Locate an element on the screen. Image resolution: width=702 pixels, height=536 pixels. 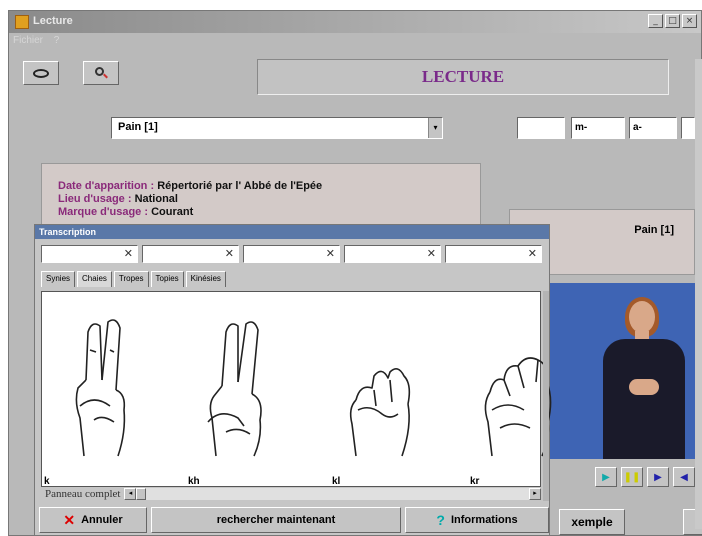
tab-synies: Synies is located at coordinates (58, 279).